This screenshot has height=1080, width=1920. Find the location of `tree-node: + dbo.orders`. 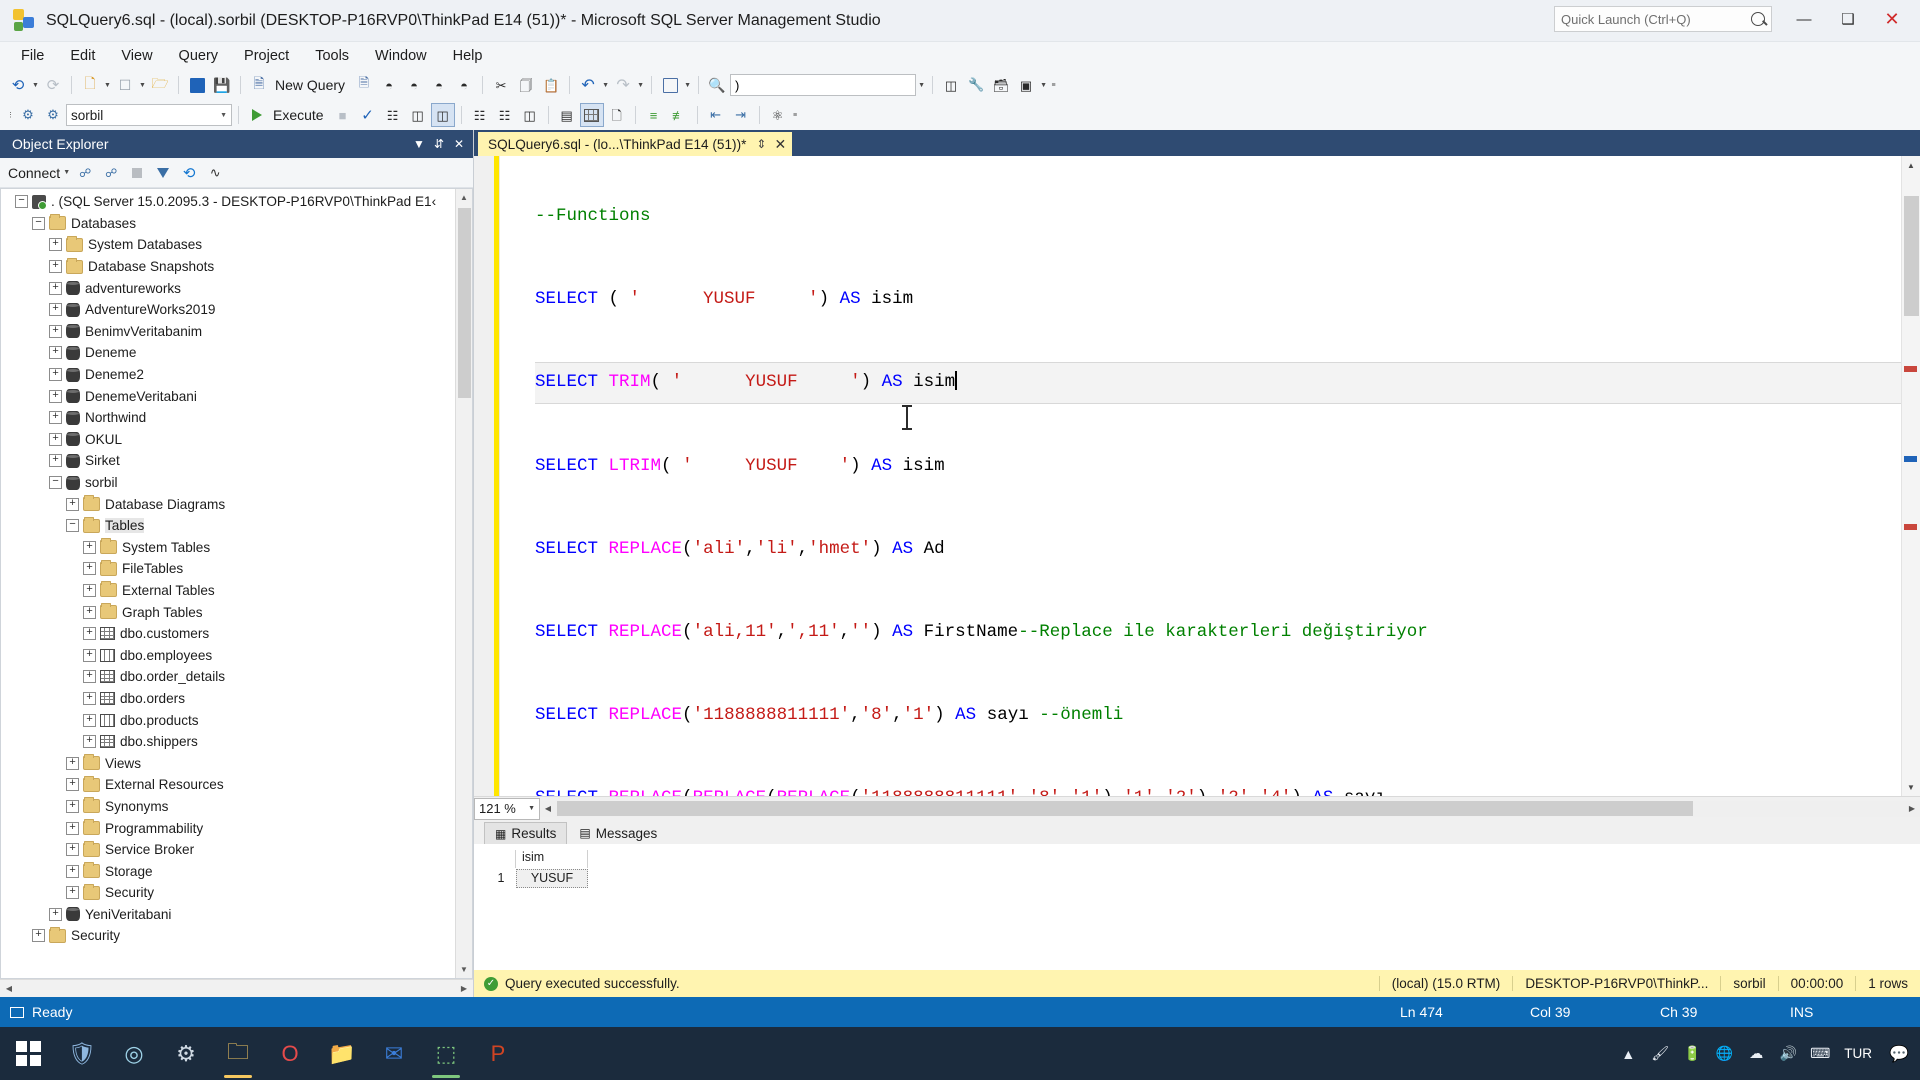

tree-node: + dbo.orders is located at coordinates (236, 699).